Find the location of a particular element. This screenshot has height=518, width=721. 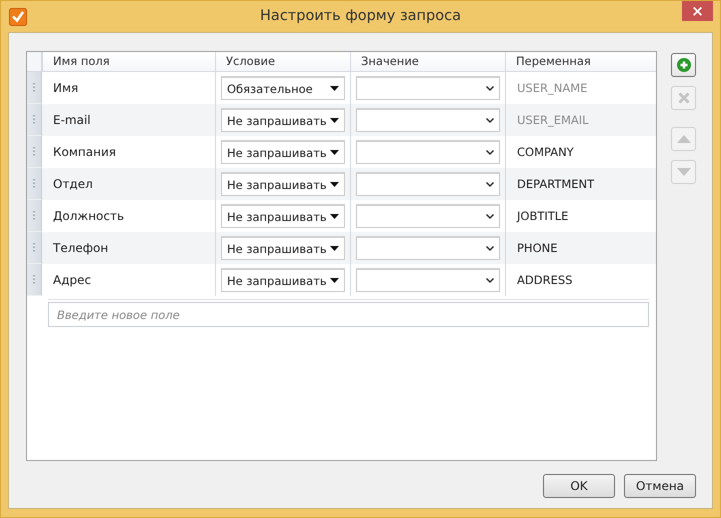

close-button: × is located at coordinates (697, 11).